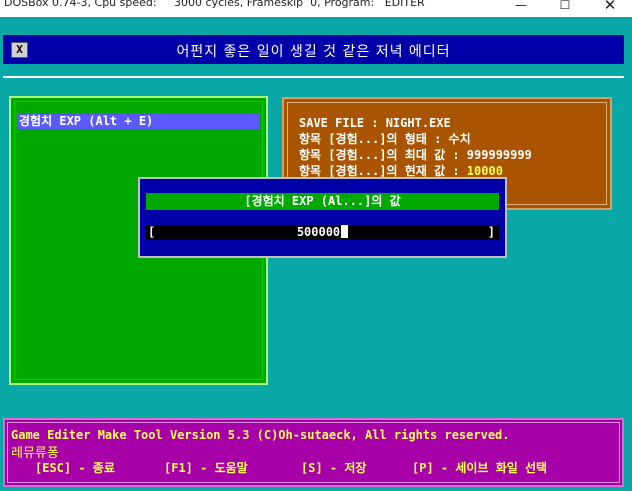 Image resolution: width=632 pixels, height=491 pixels. I want to click on maximize-button: ☐, so click(565, 8).